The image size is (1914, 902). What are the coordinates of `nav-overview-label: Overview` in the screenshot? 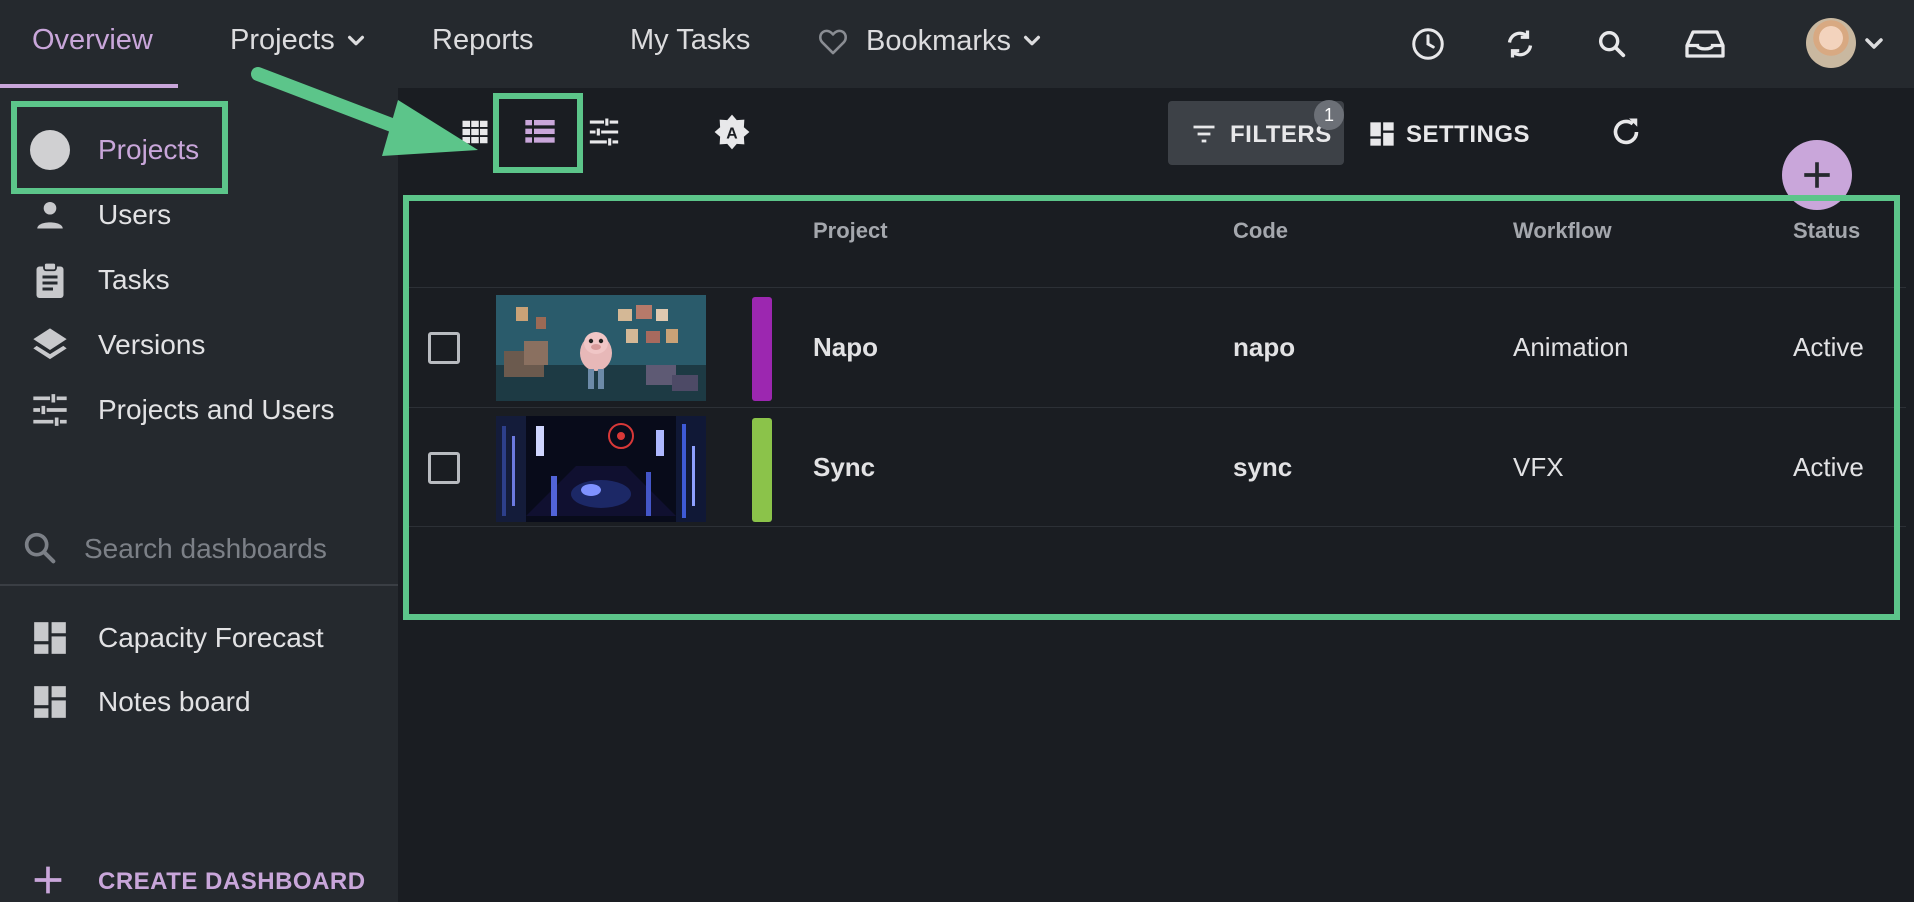 It's located at (92, 40).